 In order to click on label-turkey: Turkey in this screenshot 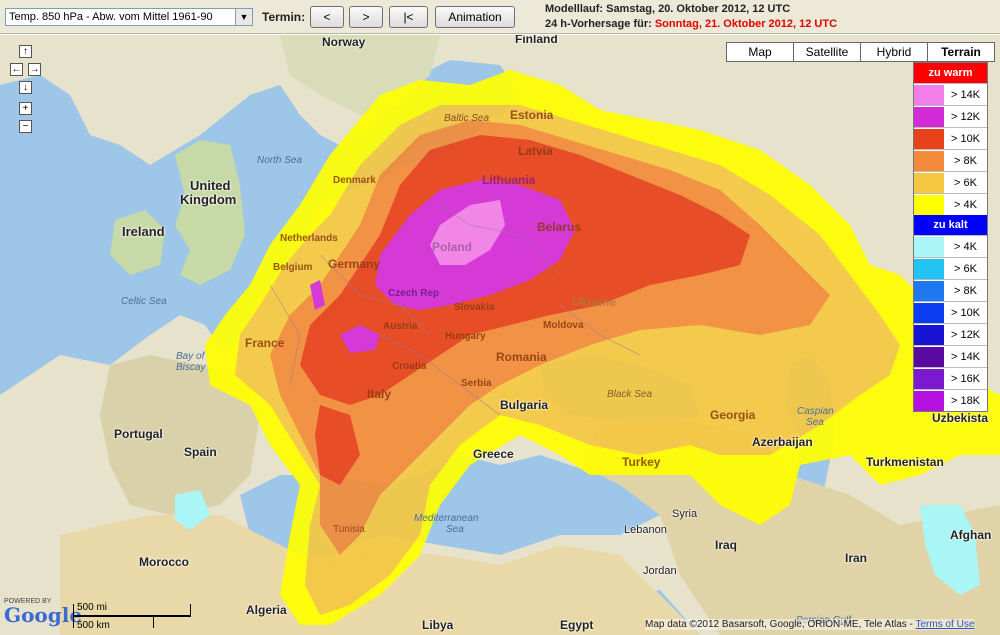, I will do `click(641, 462)`.